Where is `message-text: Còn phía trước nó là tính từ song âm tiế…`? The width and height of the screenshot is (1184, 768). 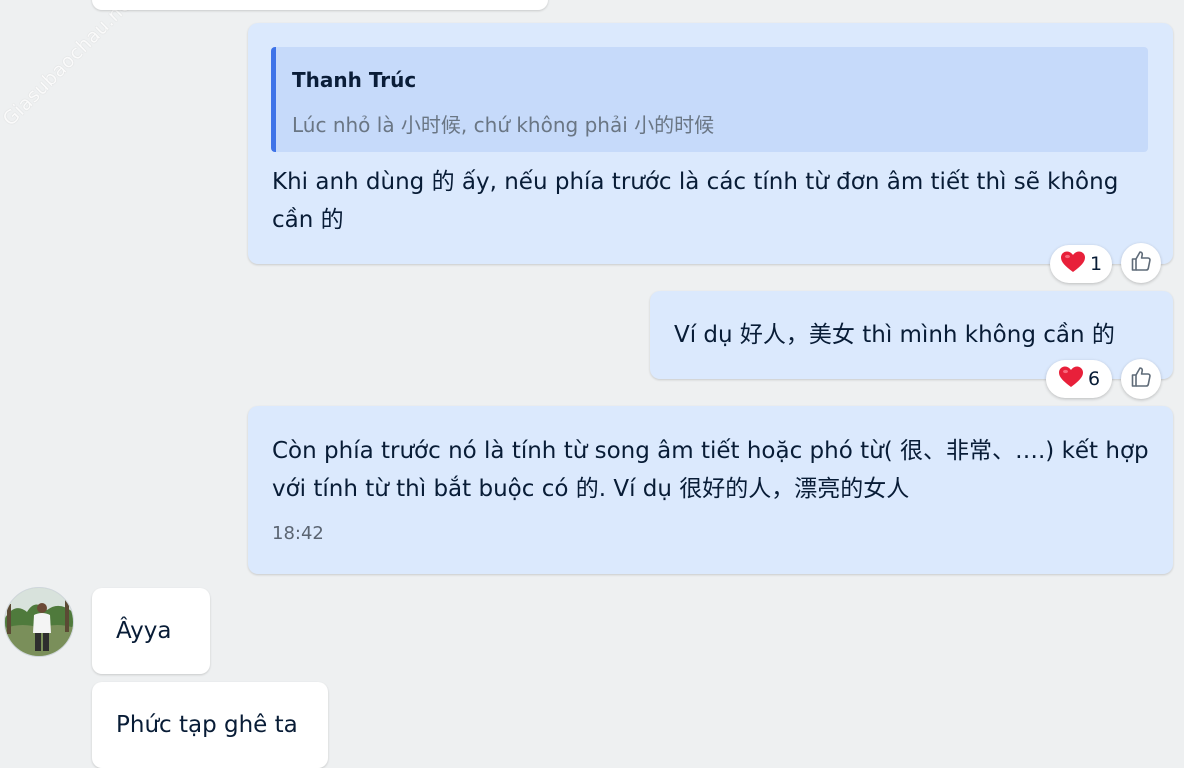 message-text: Còn phía trước nó là tính từ song âm tiế… is located at coordinates (710, 470).